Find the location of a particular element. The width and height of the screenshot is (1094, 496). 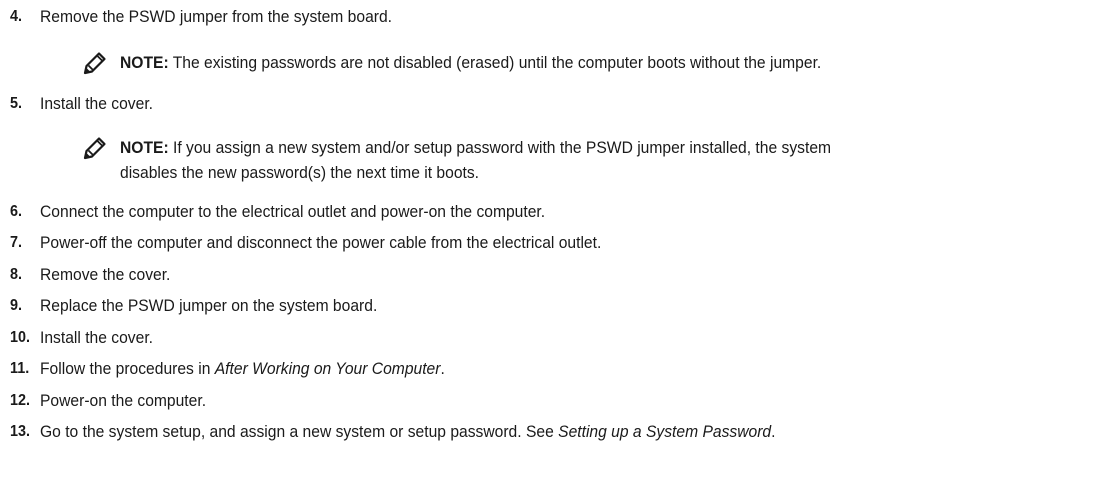

step-number: 13. is located at coordinates (20, 431).